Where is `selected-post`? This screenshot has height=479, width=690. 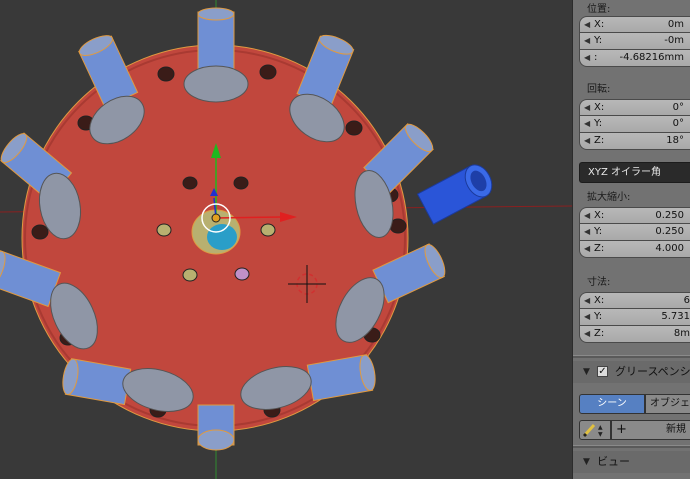 selected-post is located at coordinates (457, 192).